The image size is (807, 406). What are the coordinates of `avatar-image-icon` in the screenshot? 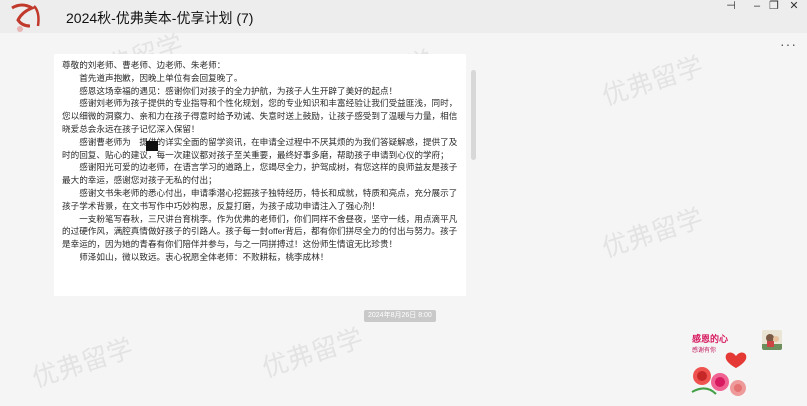 It's located at (772, 342).